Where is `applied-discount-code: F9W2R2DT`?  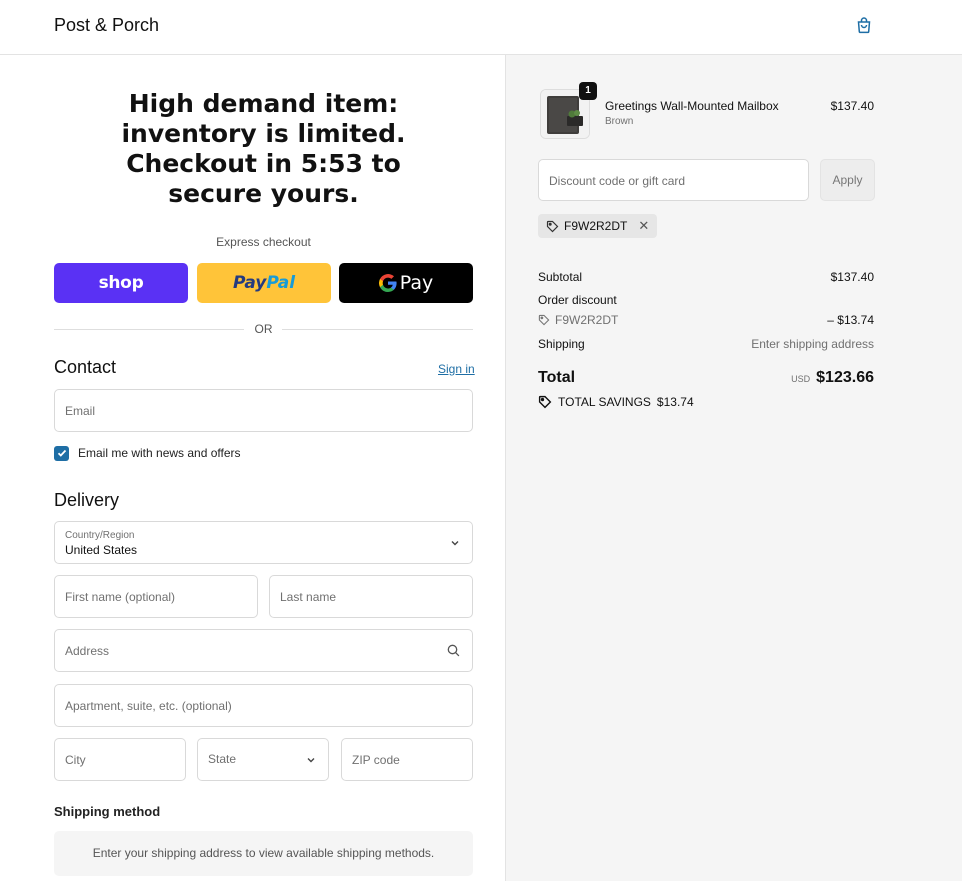
applied-discount-code: F9W2R2DT is located at coordinates (596, 226).